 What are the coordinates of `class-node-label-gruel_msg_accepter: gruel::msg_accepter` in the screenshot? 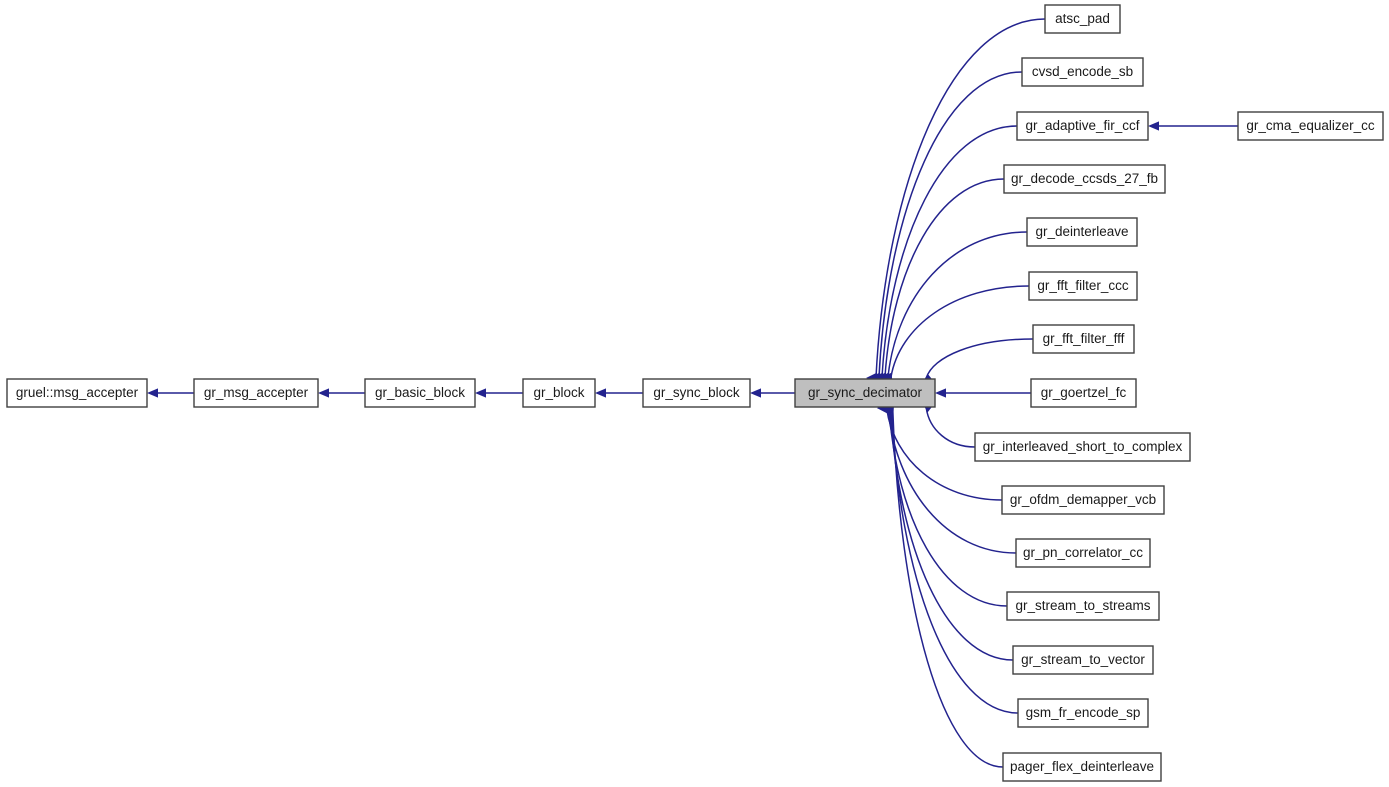 It's located at (77, 392).